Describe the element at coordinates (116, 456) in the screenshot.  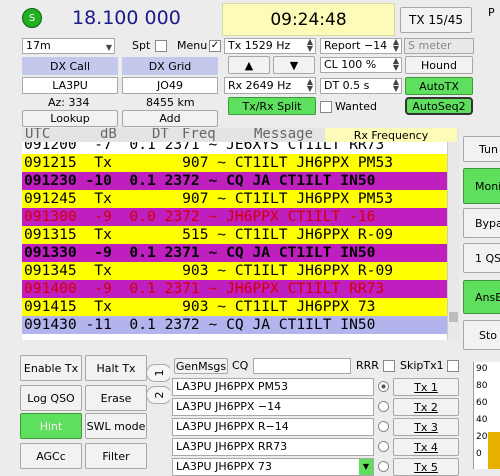
I see `filter-button: Filter` at that location.